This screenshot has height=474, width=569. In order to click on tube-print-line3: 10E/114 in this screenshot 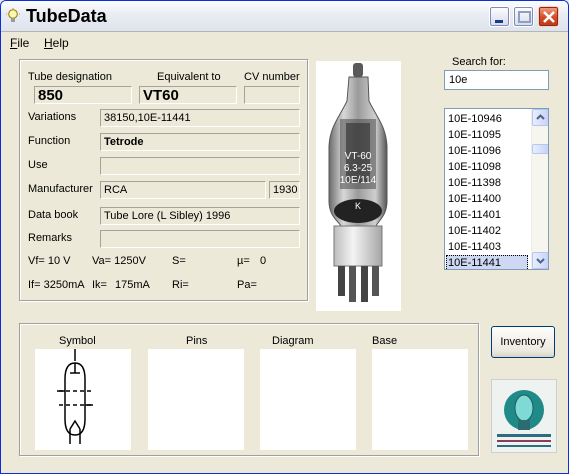, I will do `click(358, 180)`.